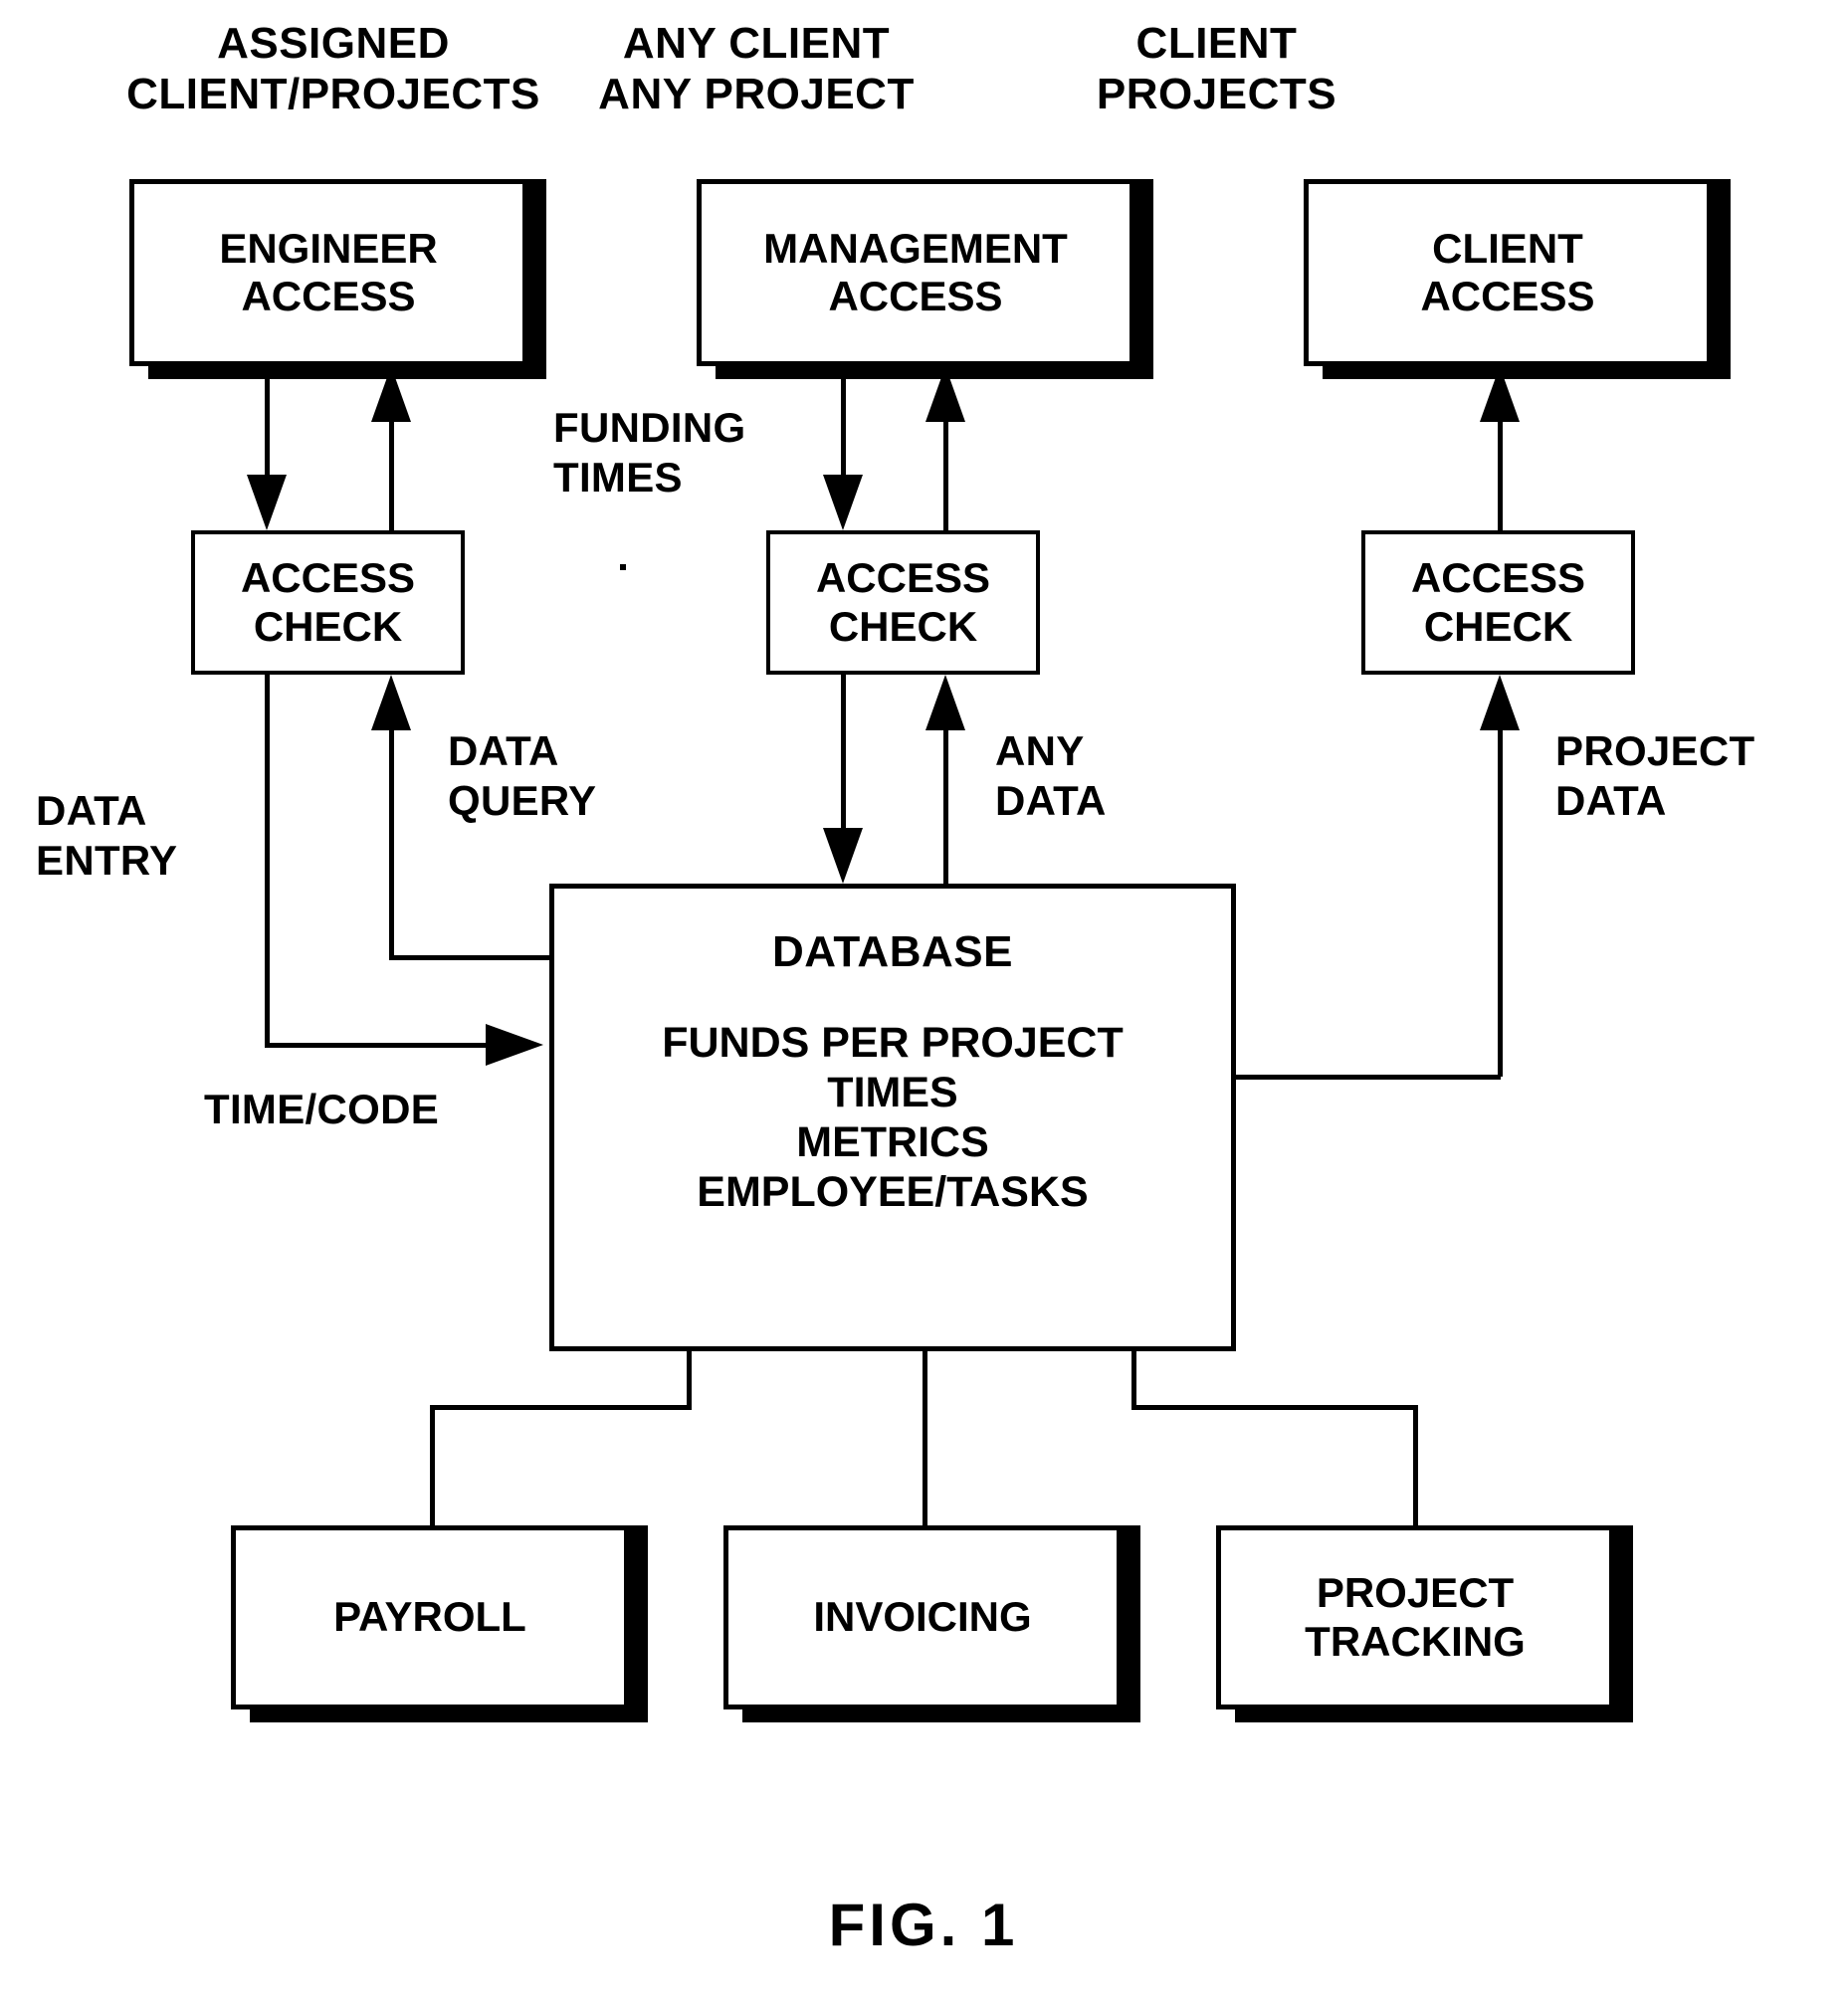 The height and width of the screenshot is (2008, 1848). I want to click on node-access-check-client: ACCESS CHECK, so click(1498, 602).